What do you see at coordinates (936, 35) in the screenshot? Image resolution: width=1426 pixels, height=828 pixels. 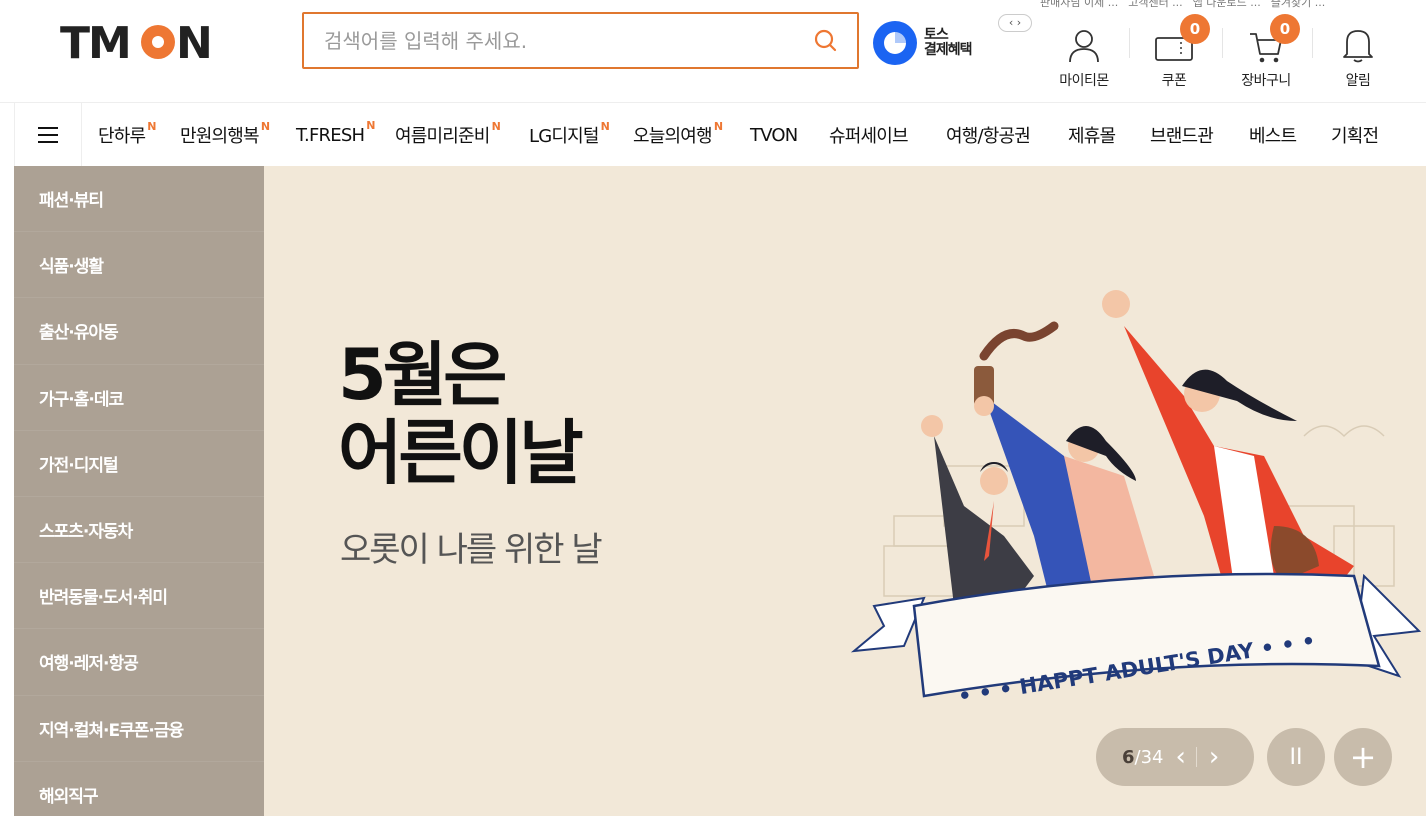 I see `toss-line1: 토스` at bounding box center [936, 35].